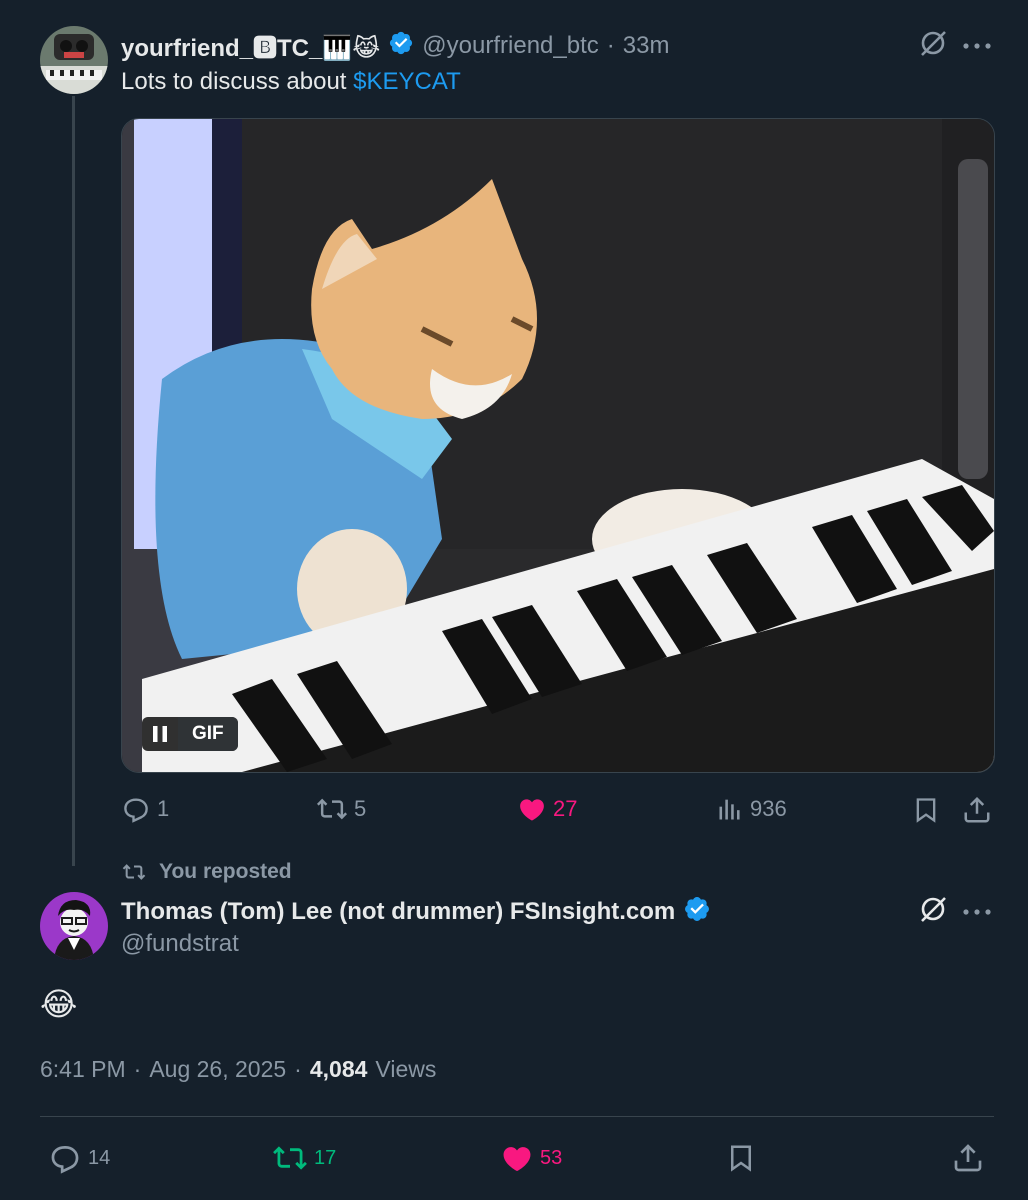 Image resolution: width=1028 pixels, height=1200 pixels. I want to click on reply-button: 14, so click(79, 1158).